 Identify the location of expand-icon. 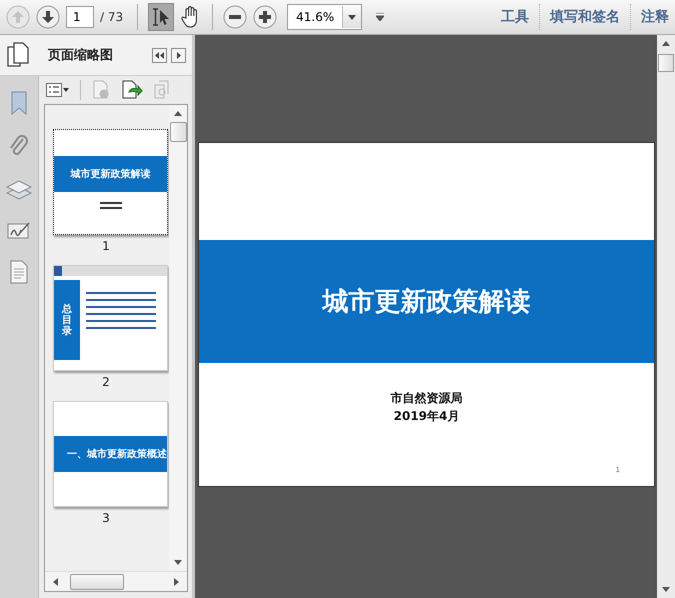
(178, 55).